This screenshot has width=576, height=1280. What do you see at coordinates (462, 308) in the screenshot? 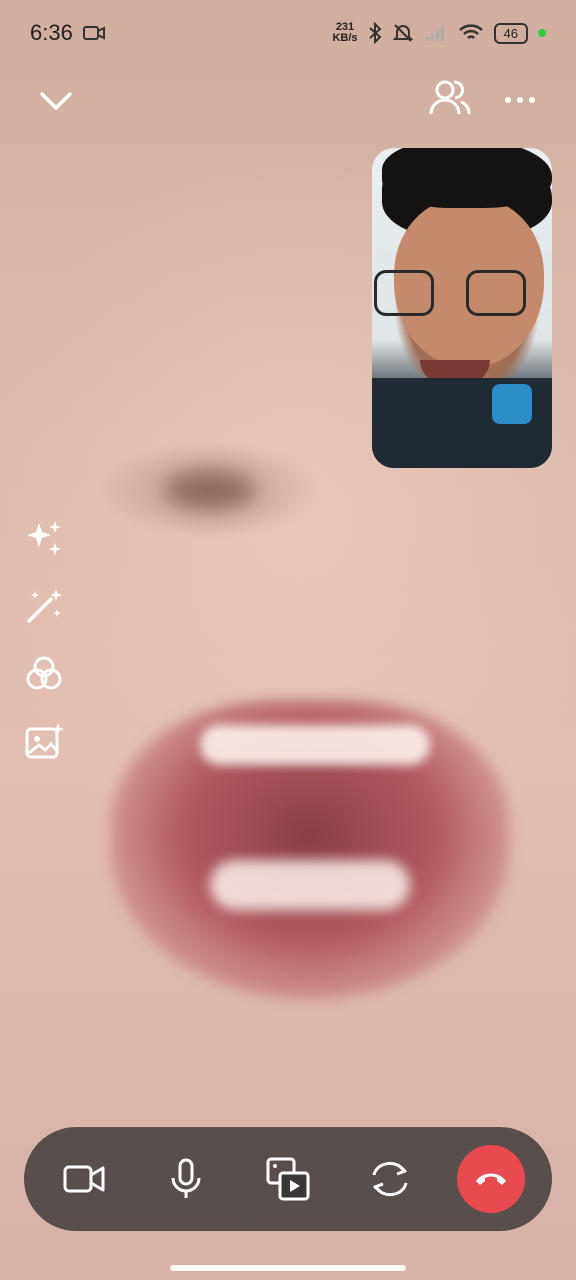
I see `self-view-video` at bounding box center [462, 308].